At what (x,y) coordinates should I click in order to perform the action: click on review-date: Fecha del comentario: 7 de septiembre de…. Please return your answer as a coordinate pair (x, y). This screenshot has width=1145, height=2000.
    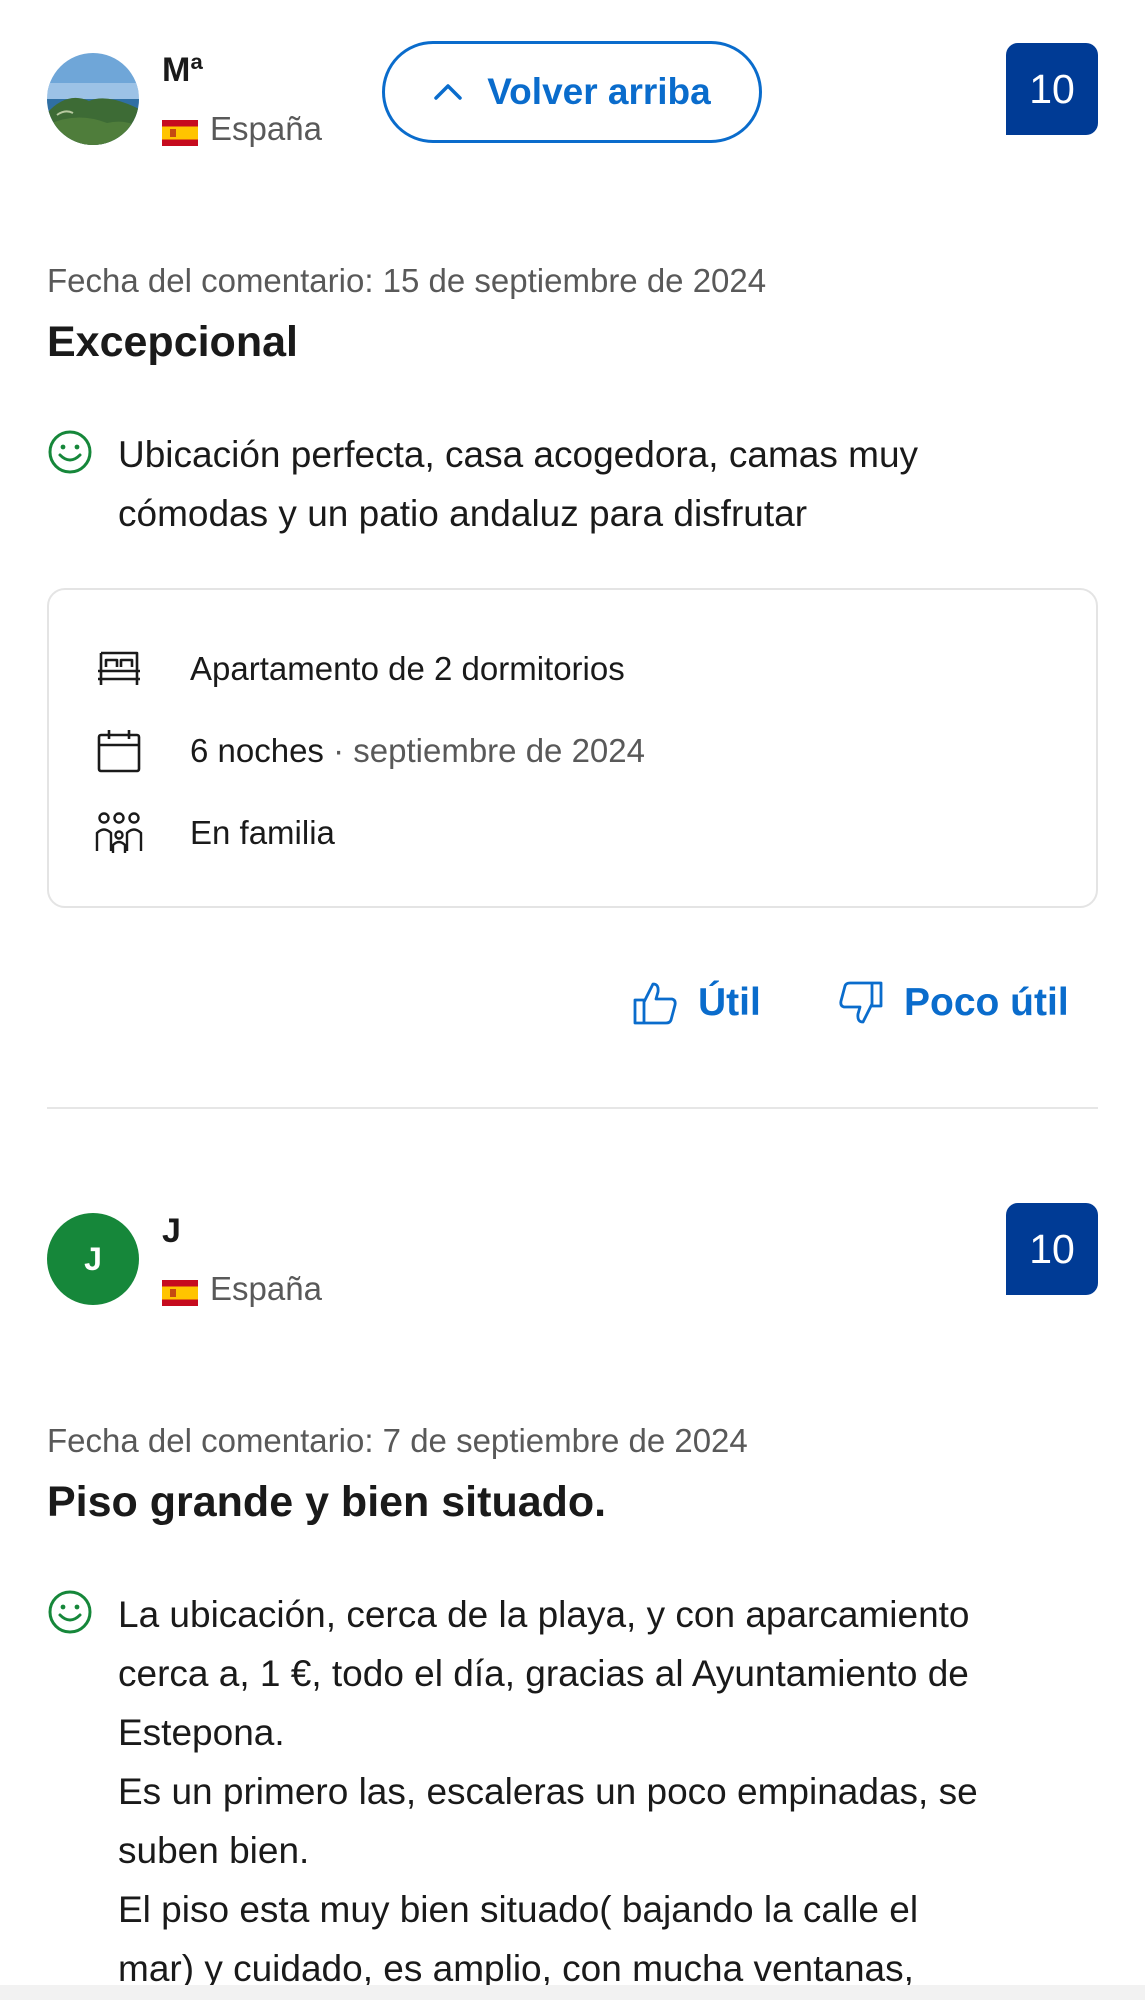
    Looking at the image, I should click on (397, 1440).